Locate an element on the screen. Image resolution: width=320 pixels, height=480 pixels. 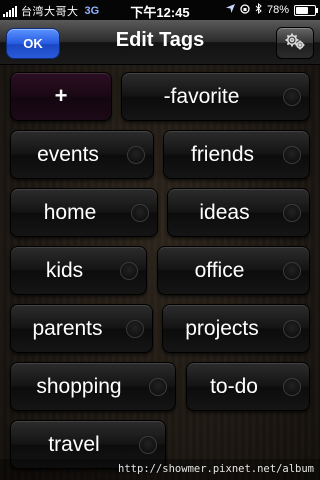
battery-percent: 78% is located at coordinates (277, 10).